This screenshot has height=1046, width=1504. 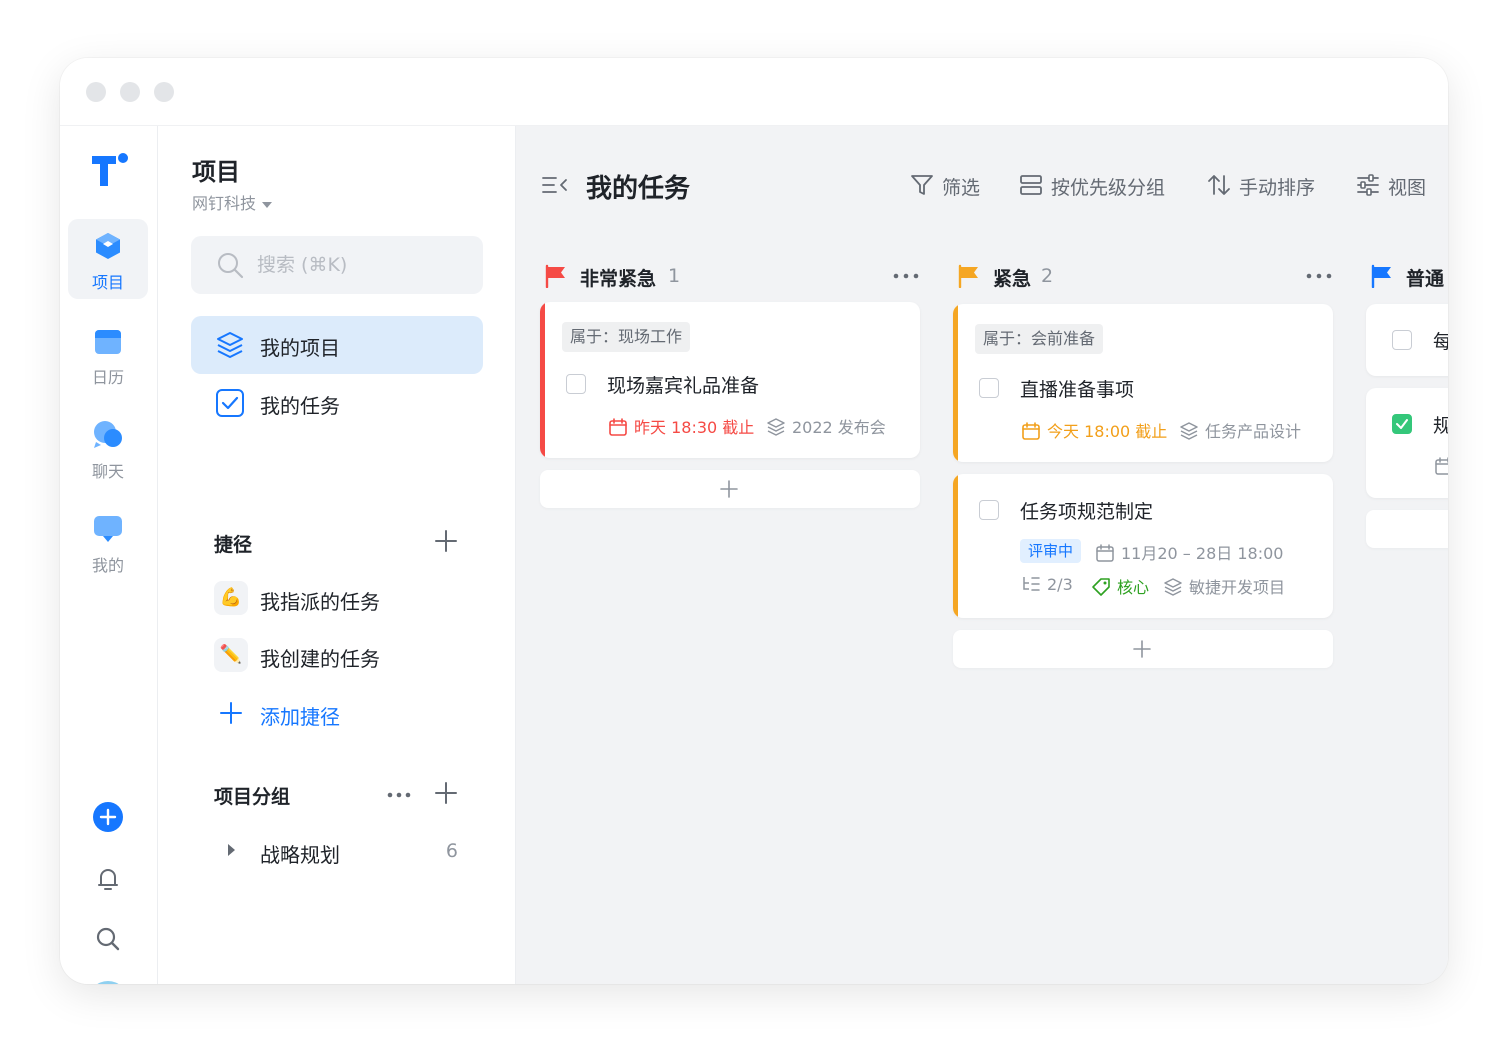 What do you see at coordinates (1108, 188) in the screenshot?
I see `group-by-label: 按优先级分组` at bounding box center [1108, 188].